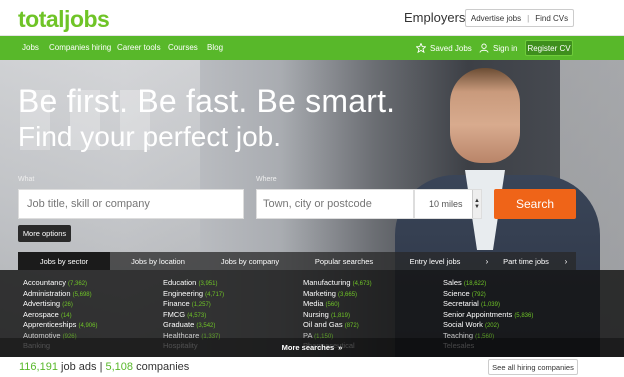 This screenshot has height=377, width=624. What do you see at coordinates (60, 294) in the screenshot?
I see `sector-link: Administration (5,698)` at bounding box center [60, 294].